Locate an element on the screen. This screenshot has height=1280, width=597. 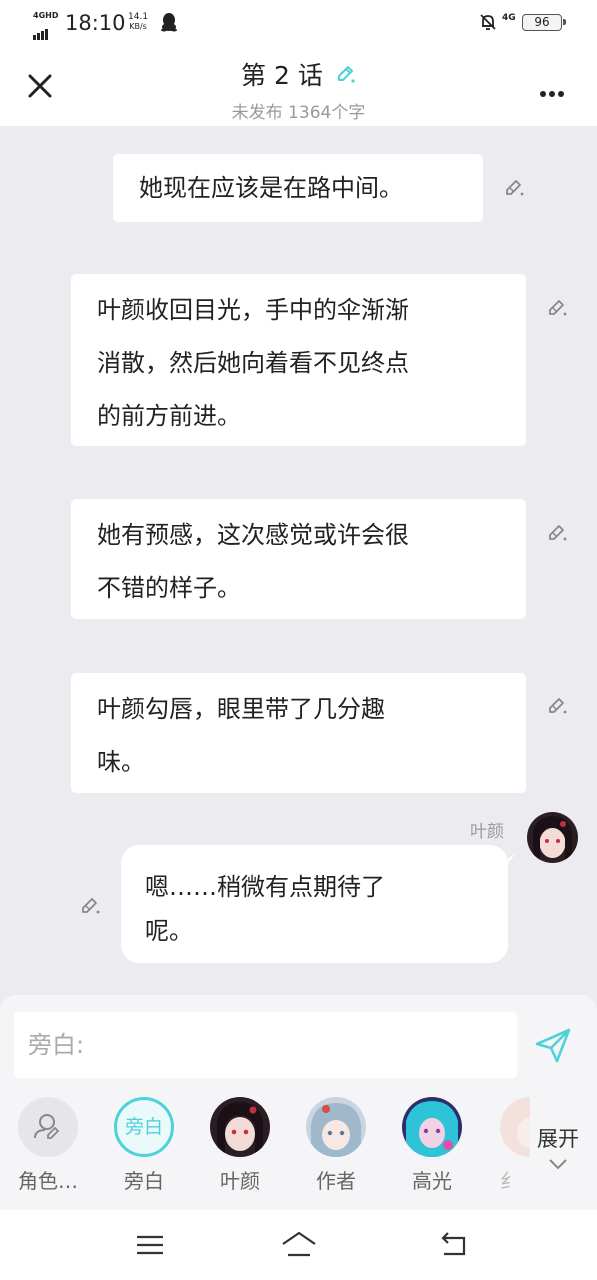
network-speed: 14.1 KB/s is located at coordinates (138, 22).